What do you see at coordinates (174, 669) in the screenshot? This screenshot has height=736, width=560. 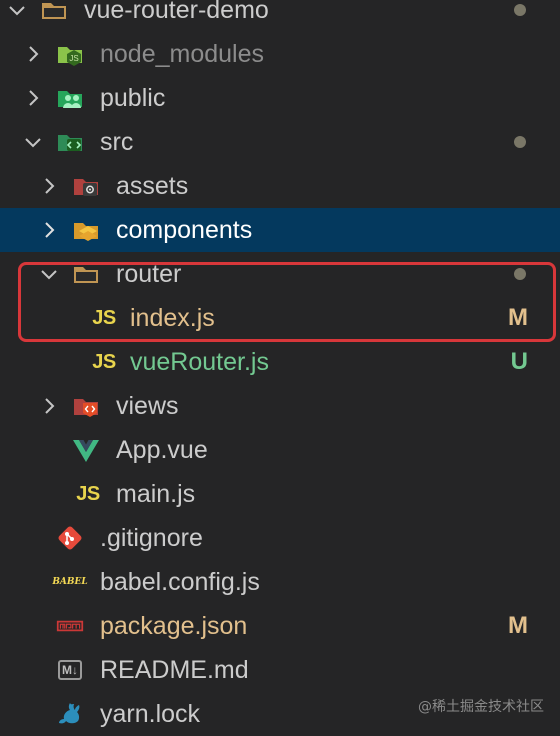 I see `tree-item-label: README.md` at bounding box center [174, 669].